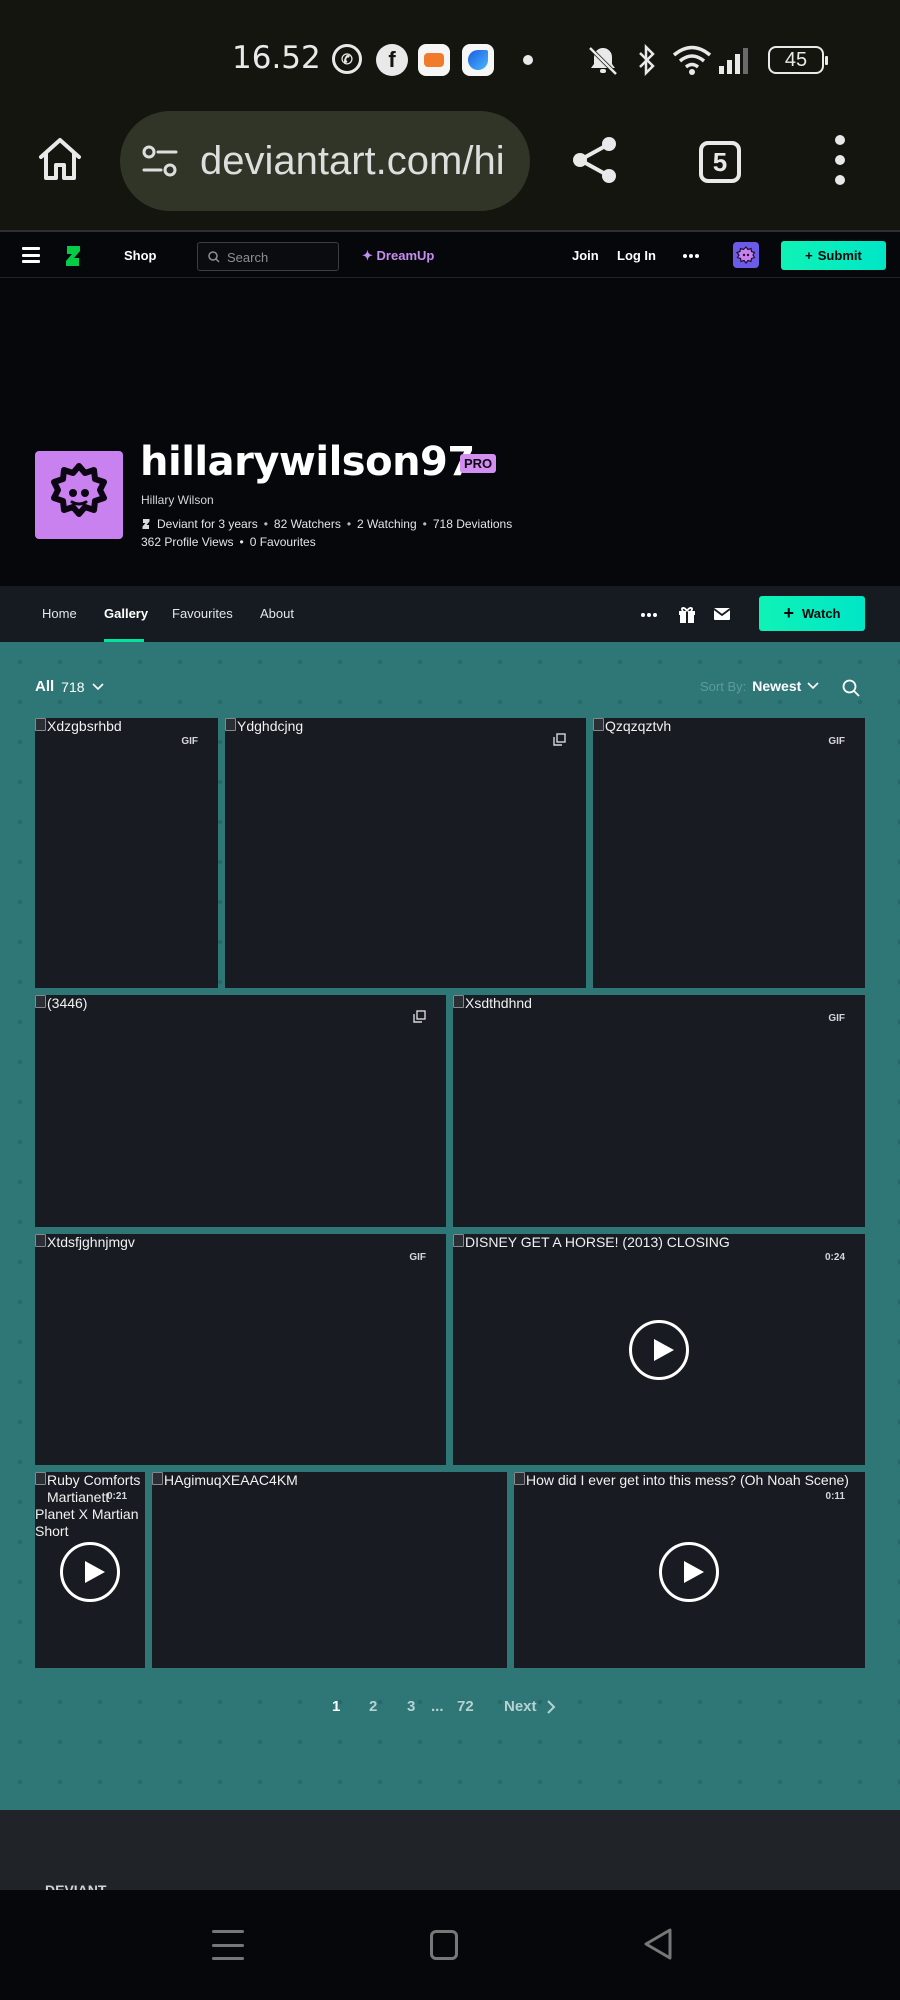 This screenshot has height=2000, width=900. What do you see at coordinates (658, 1944) in the screenshot?
I see `back-button` at bounding box center [658, 1944].